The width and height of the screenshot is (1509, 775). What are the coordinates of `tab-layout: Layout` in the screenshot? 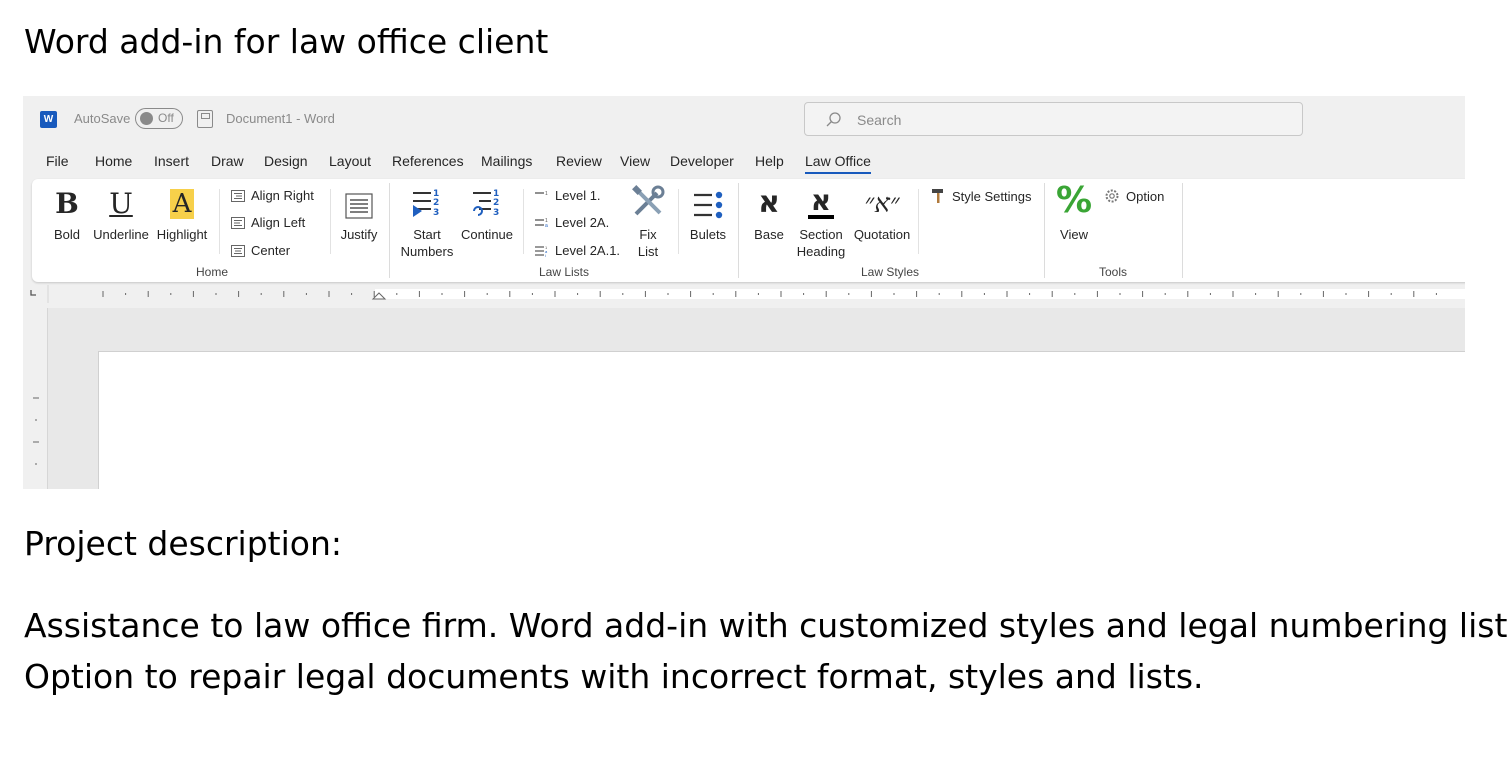 It's located at (350, 161).